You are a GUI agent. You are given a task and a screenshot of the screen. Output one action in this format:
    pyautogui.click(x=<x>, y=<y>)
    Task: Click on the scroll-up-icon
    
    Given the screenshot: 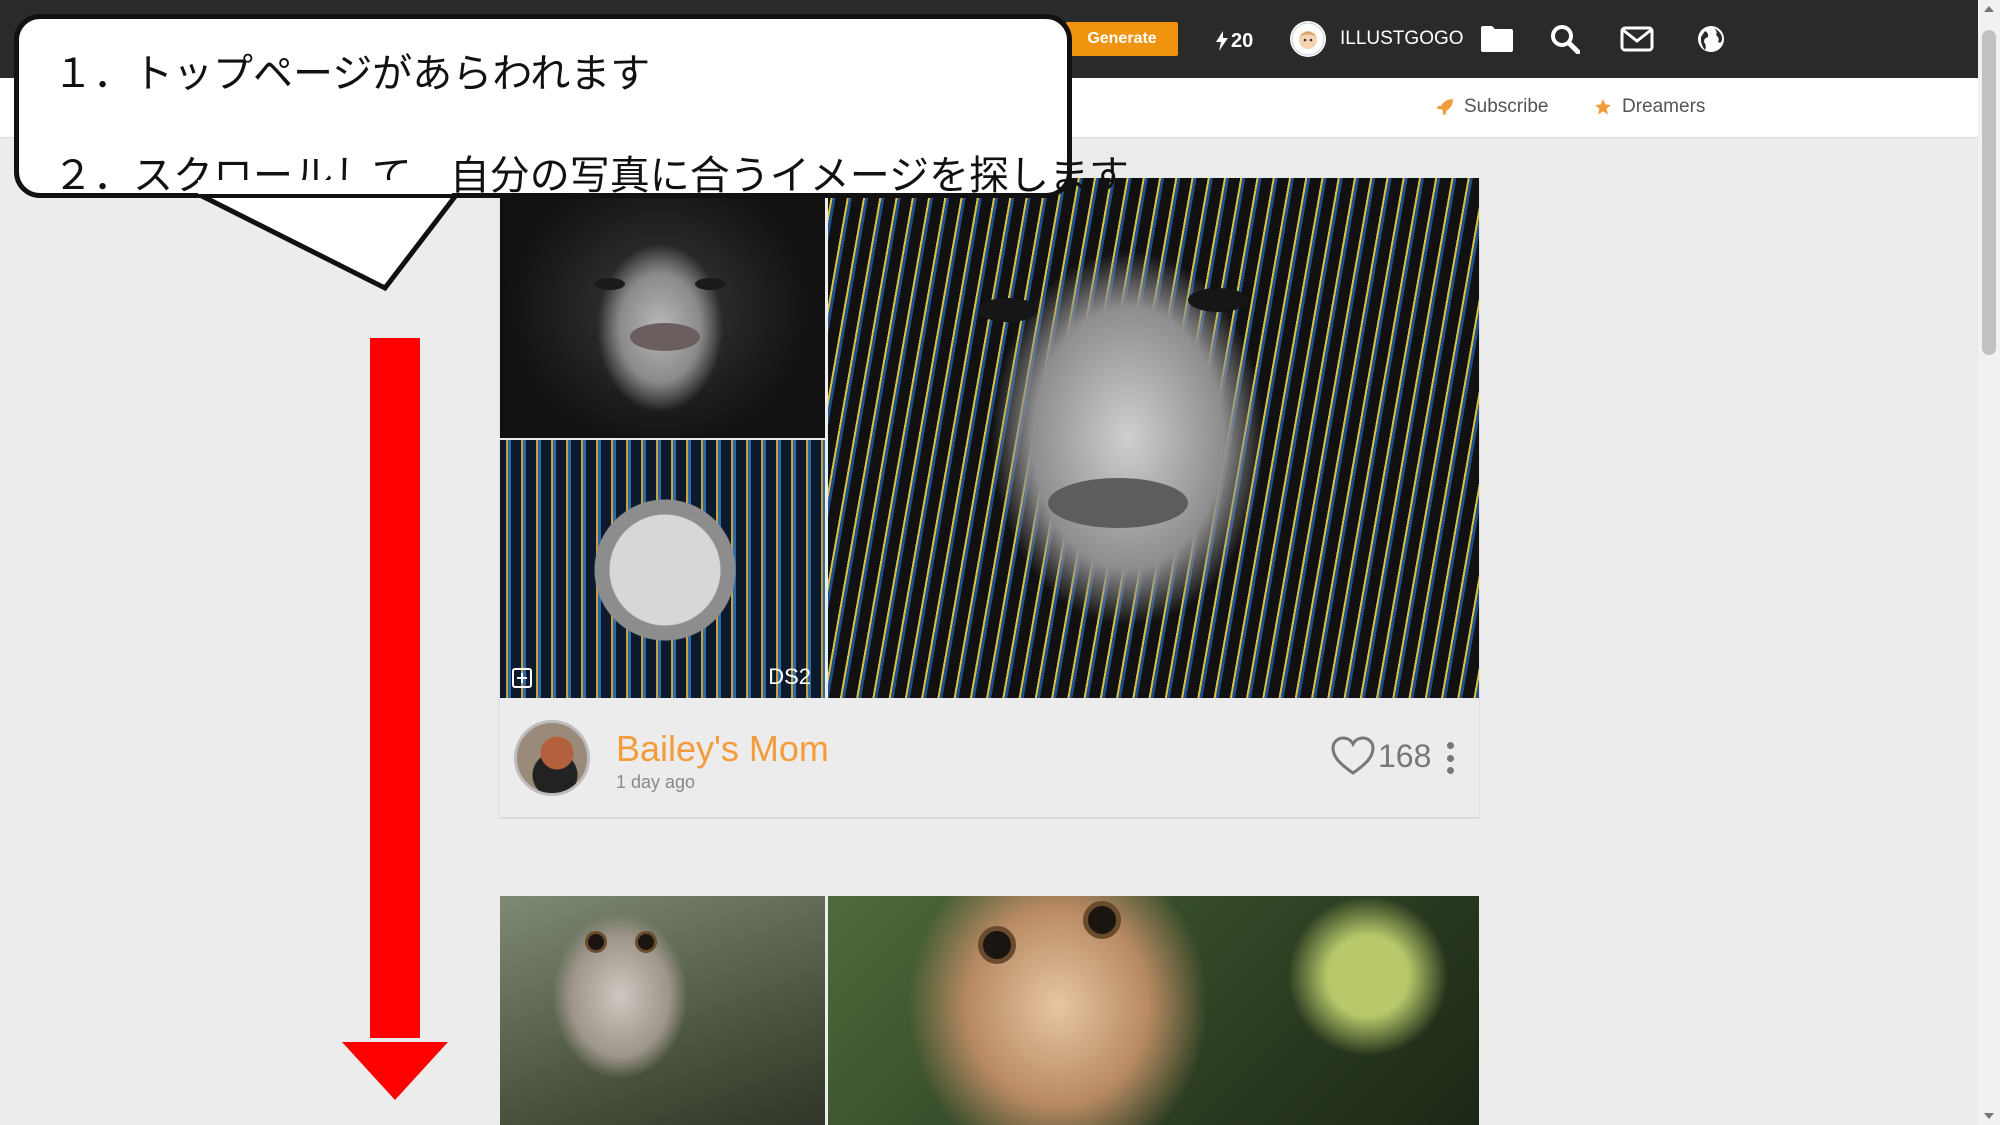 What is the action you would take?
    pyautogui.click(x=1989, y=9)
    